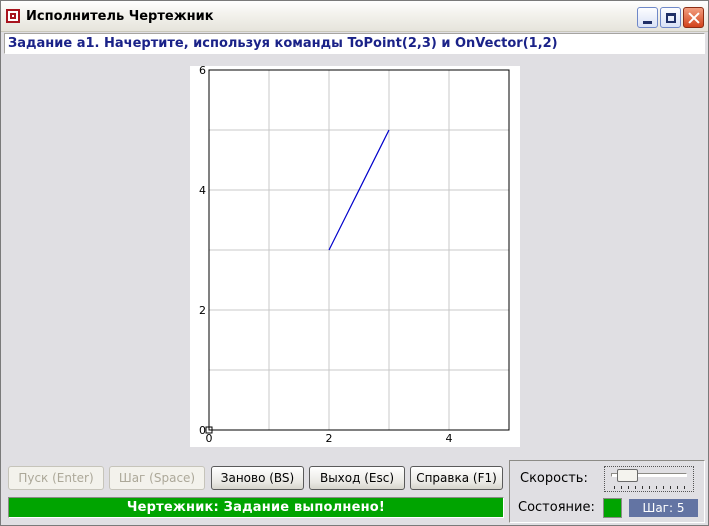 This screenshot has width=709, height=526. What do you see at coordinates (627, 475) in the screenshot?
I see `slider-thumb` at bounding box center [627, 475].